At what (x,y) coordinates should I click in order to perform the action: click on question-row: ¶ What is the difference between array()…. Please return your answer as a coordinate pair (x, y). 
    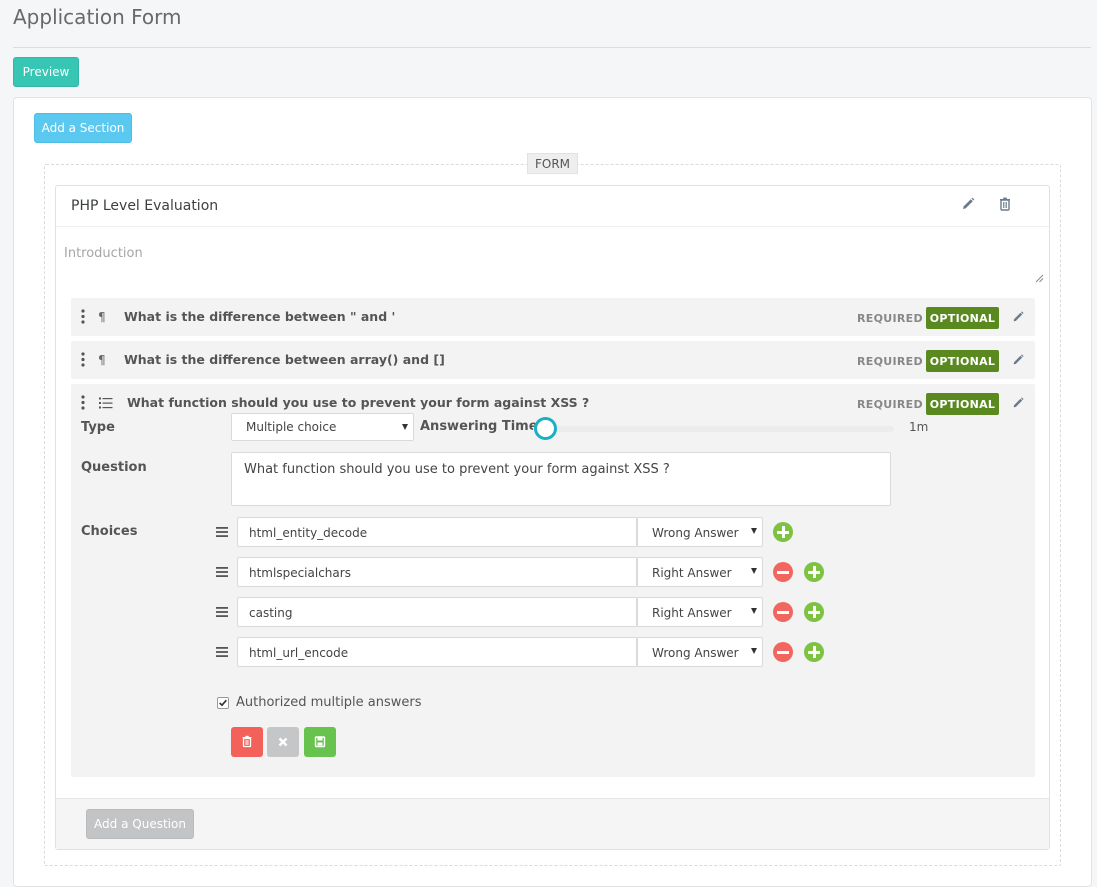
    Looking at the image, I should click on (553, 360).